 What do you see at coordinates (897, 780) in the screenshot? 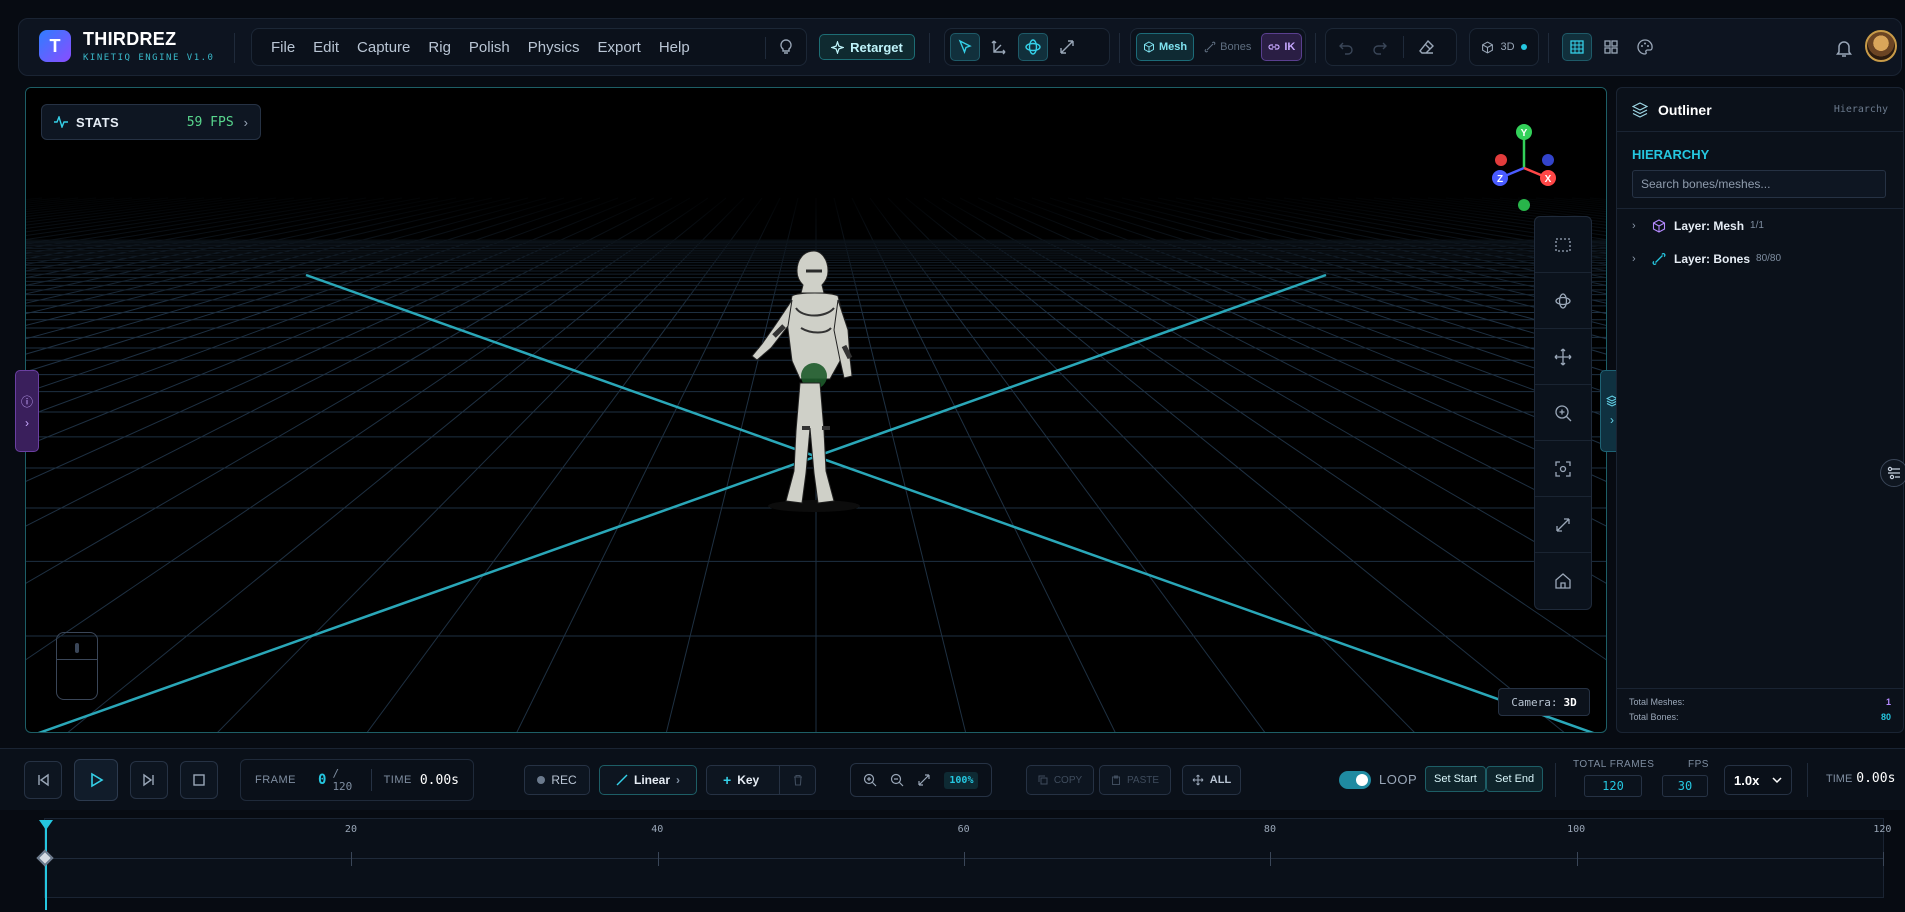
I see `zoom-out-icon` at bounding box center [897, 780].